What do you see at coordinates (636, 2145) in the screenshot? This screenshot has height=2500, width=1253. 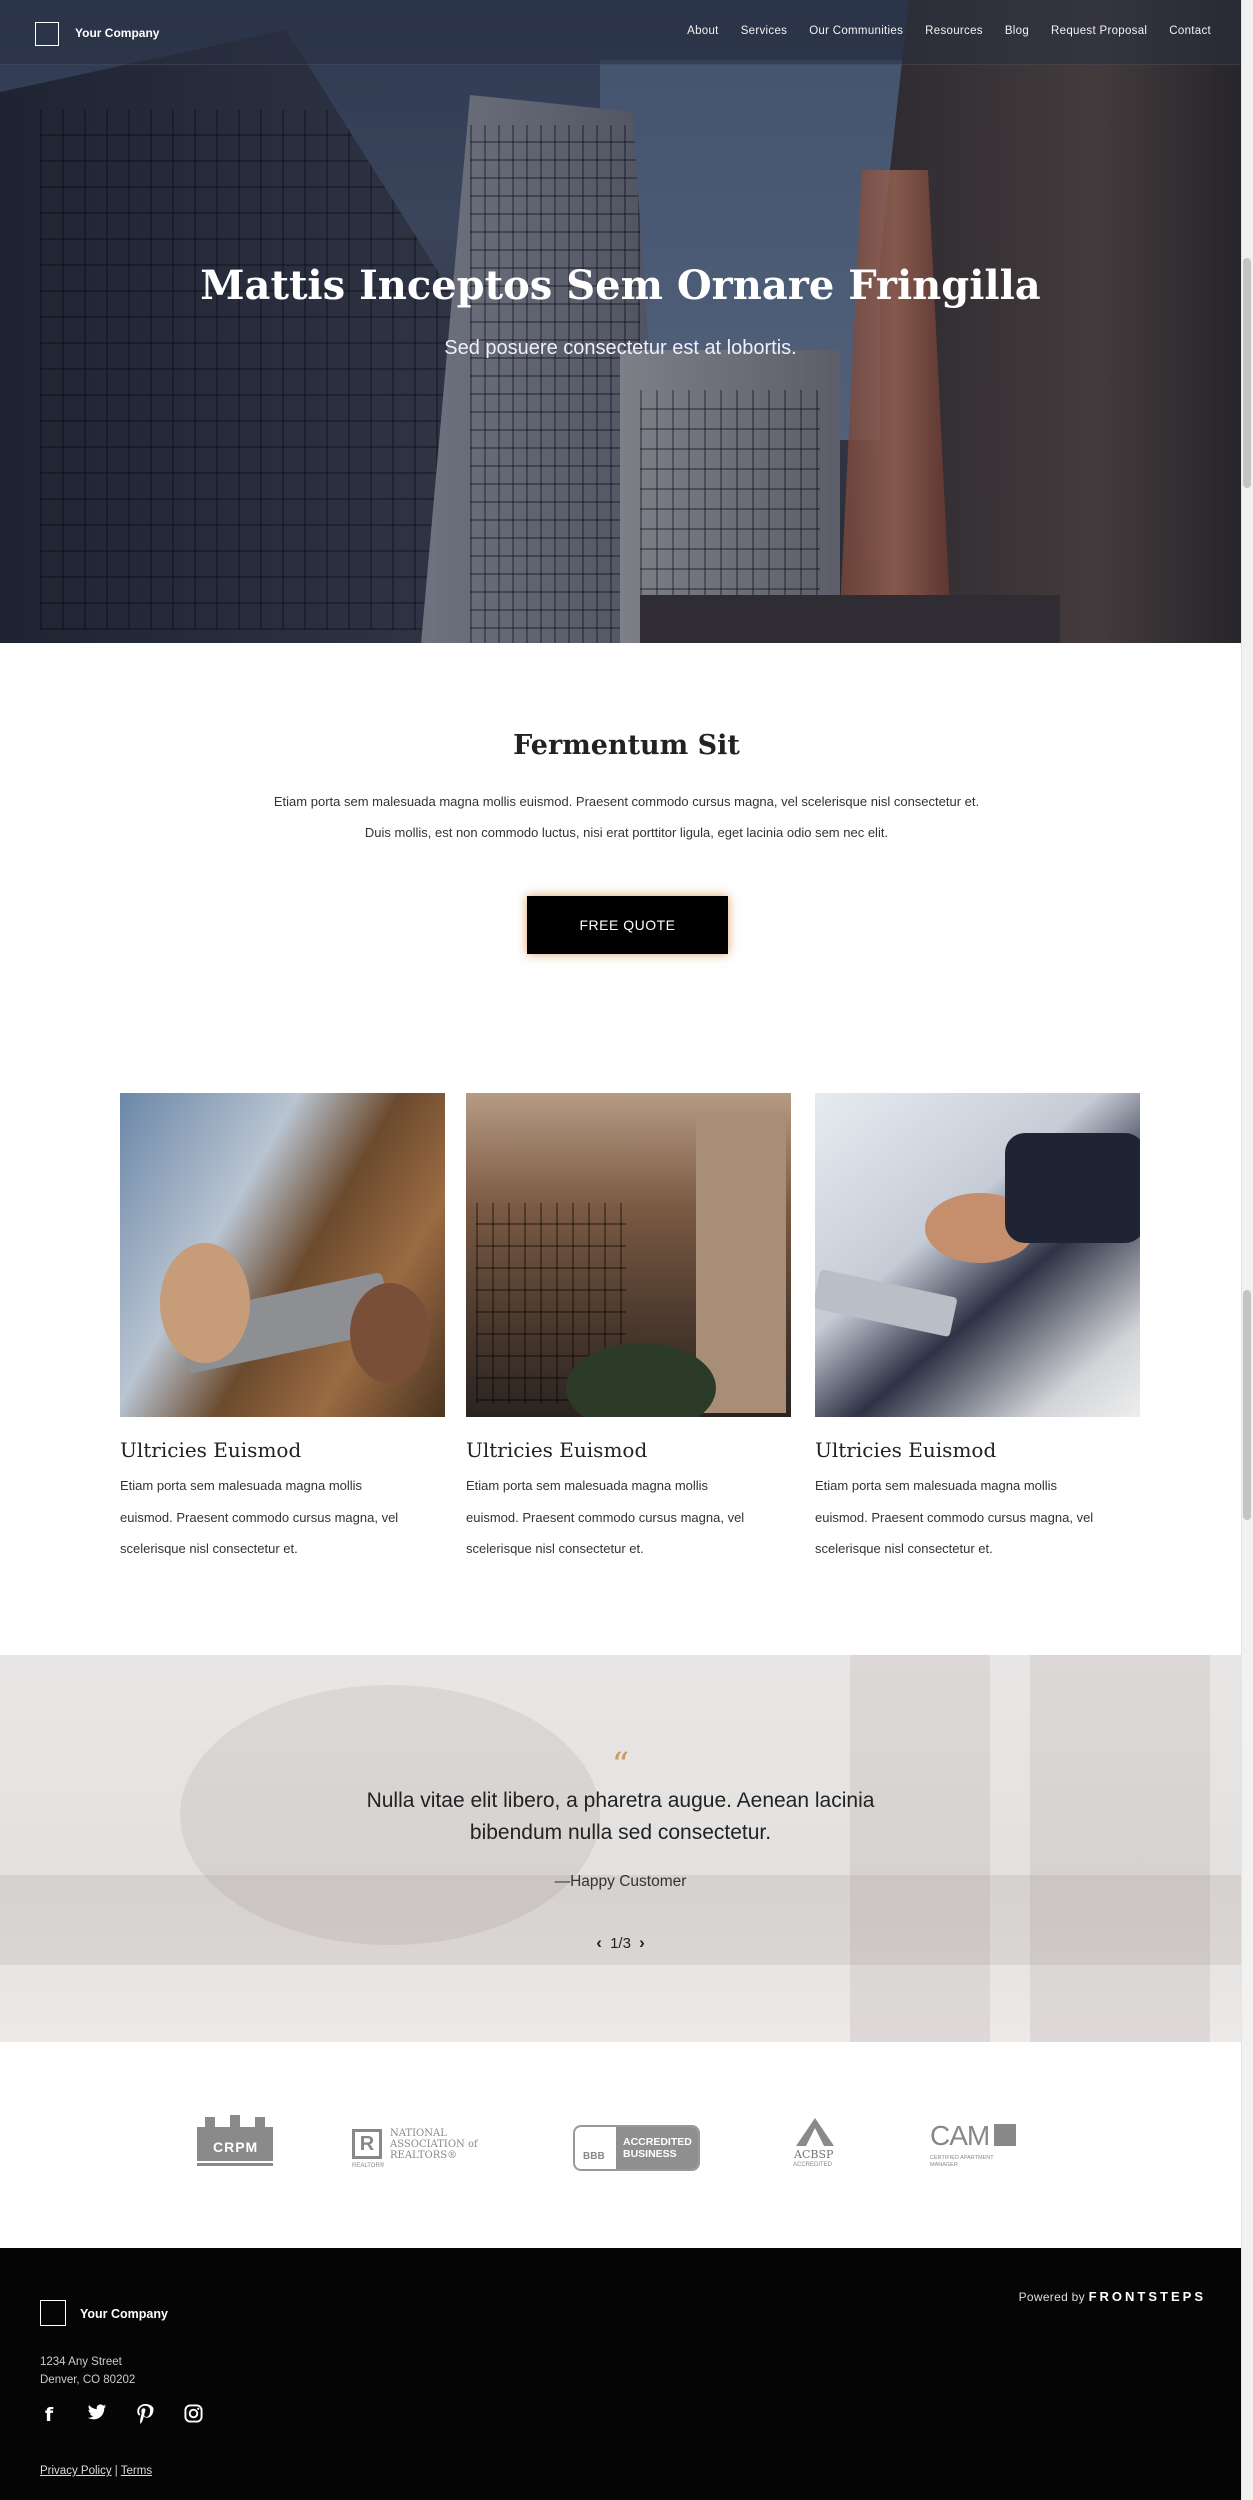 I see `bbb-logo: BBB ACCREDITED BUSINESS` at bounding box center [636, 2145].